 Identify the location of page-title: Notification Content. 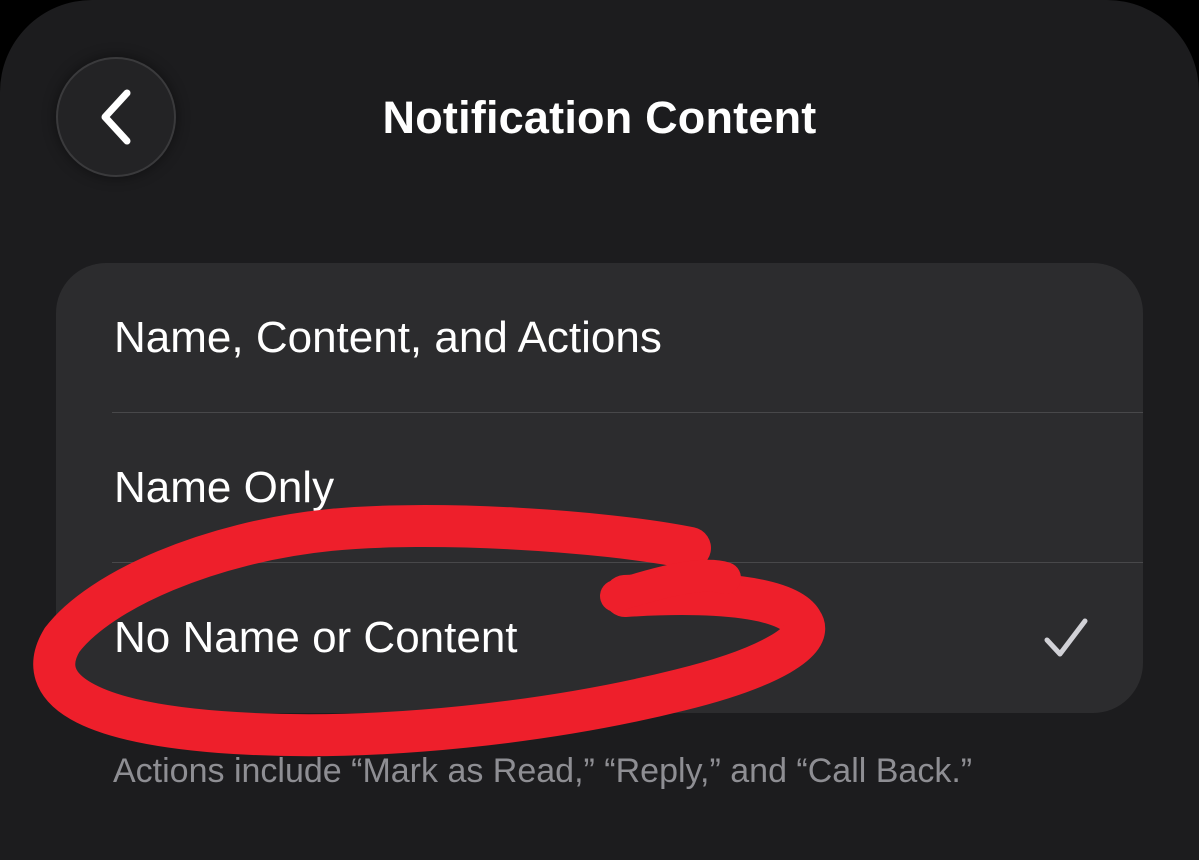
(599, 117).